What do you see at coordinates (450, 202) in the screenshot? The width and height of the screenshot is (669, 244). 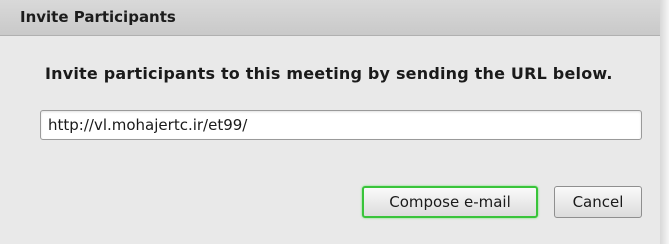 I see `compose-email-button: Compose e-mail` at bounding box center [450, 202].